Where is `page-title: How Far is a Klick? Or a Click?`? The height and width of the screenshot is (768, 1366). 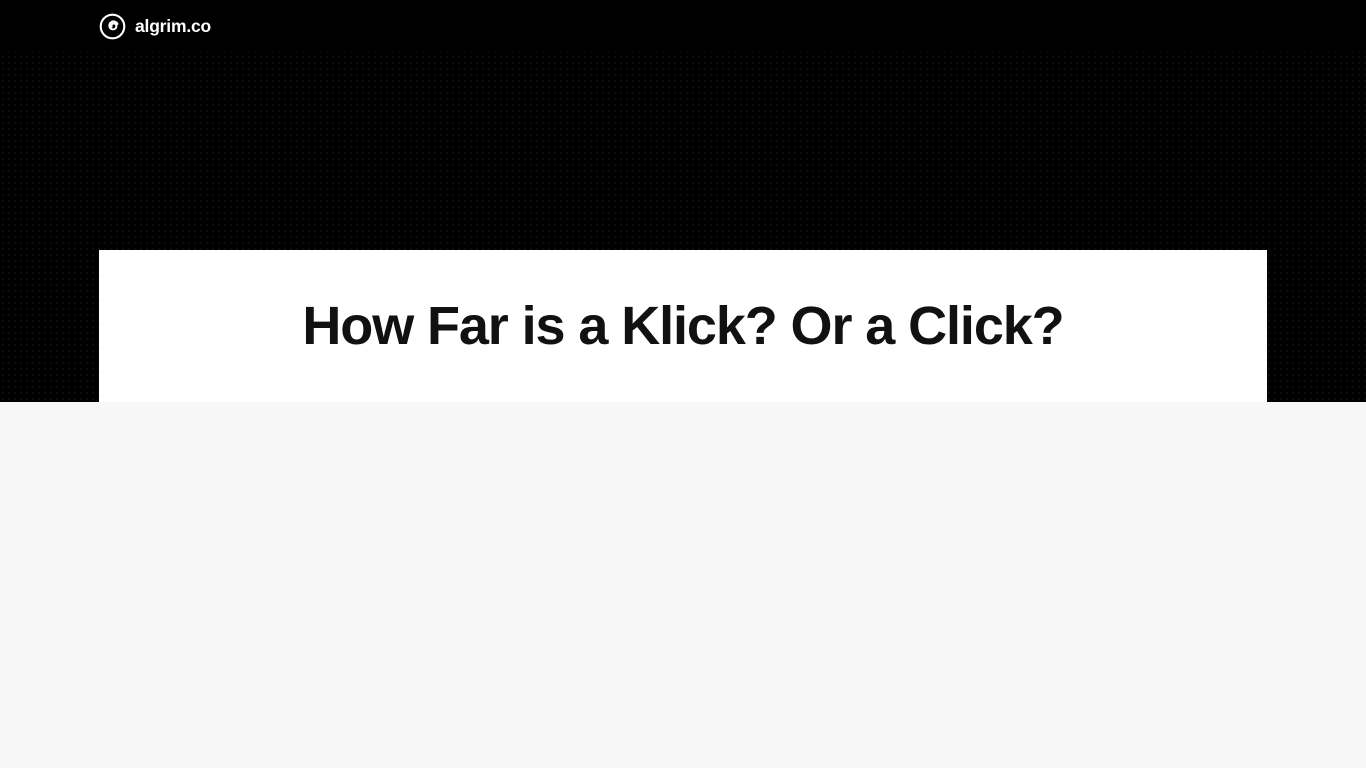 page-title: How Far is a Klick? Or a Click? is located at coordinates (683, 325).